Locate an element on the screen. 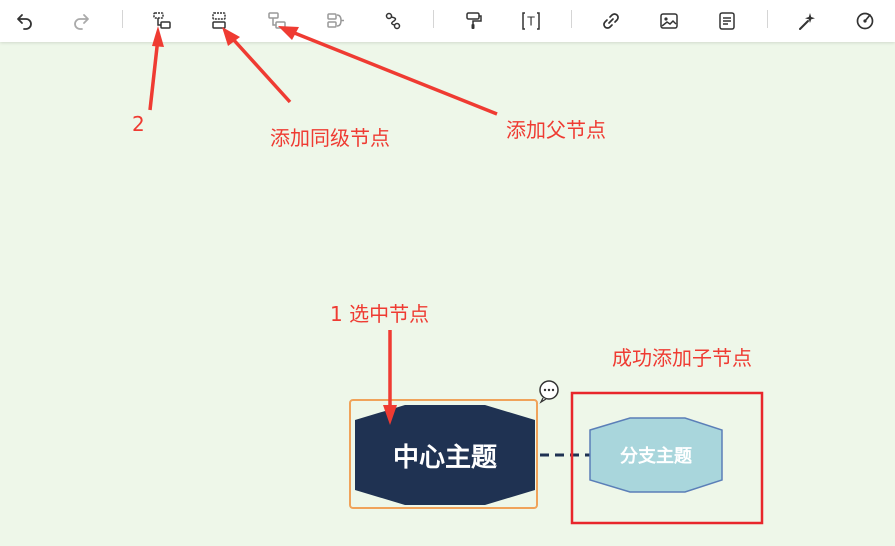 This screenshot has width=895, height=546. image-button is located at coordinates (669, 21).